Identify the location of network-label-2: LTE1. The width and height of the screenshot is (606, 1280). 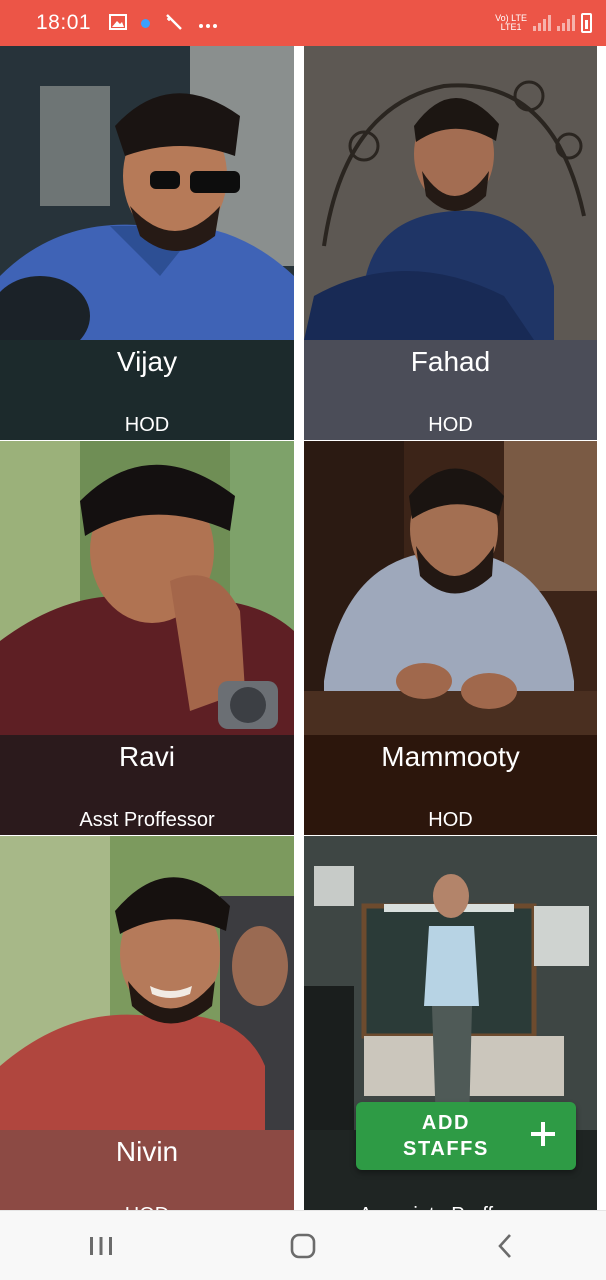
(511, 27).